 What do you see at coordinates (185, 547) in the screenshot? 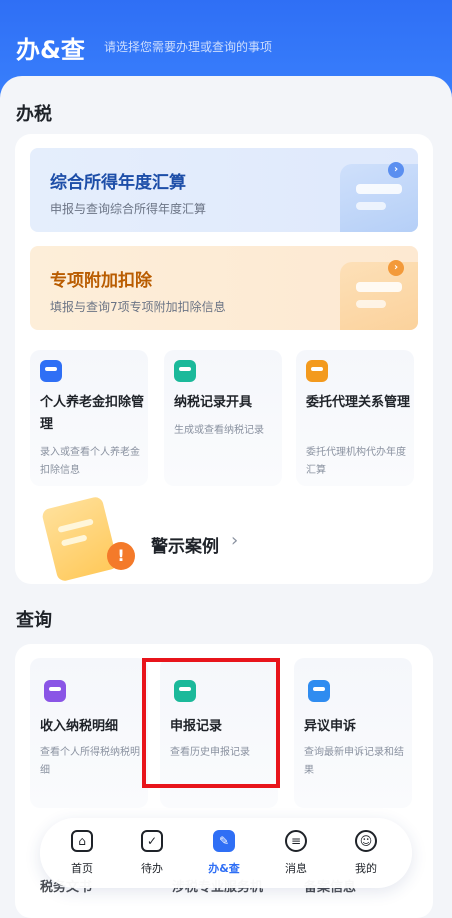
I see `warning-cases-label: 警示案例` at bounding box center [185, 547].